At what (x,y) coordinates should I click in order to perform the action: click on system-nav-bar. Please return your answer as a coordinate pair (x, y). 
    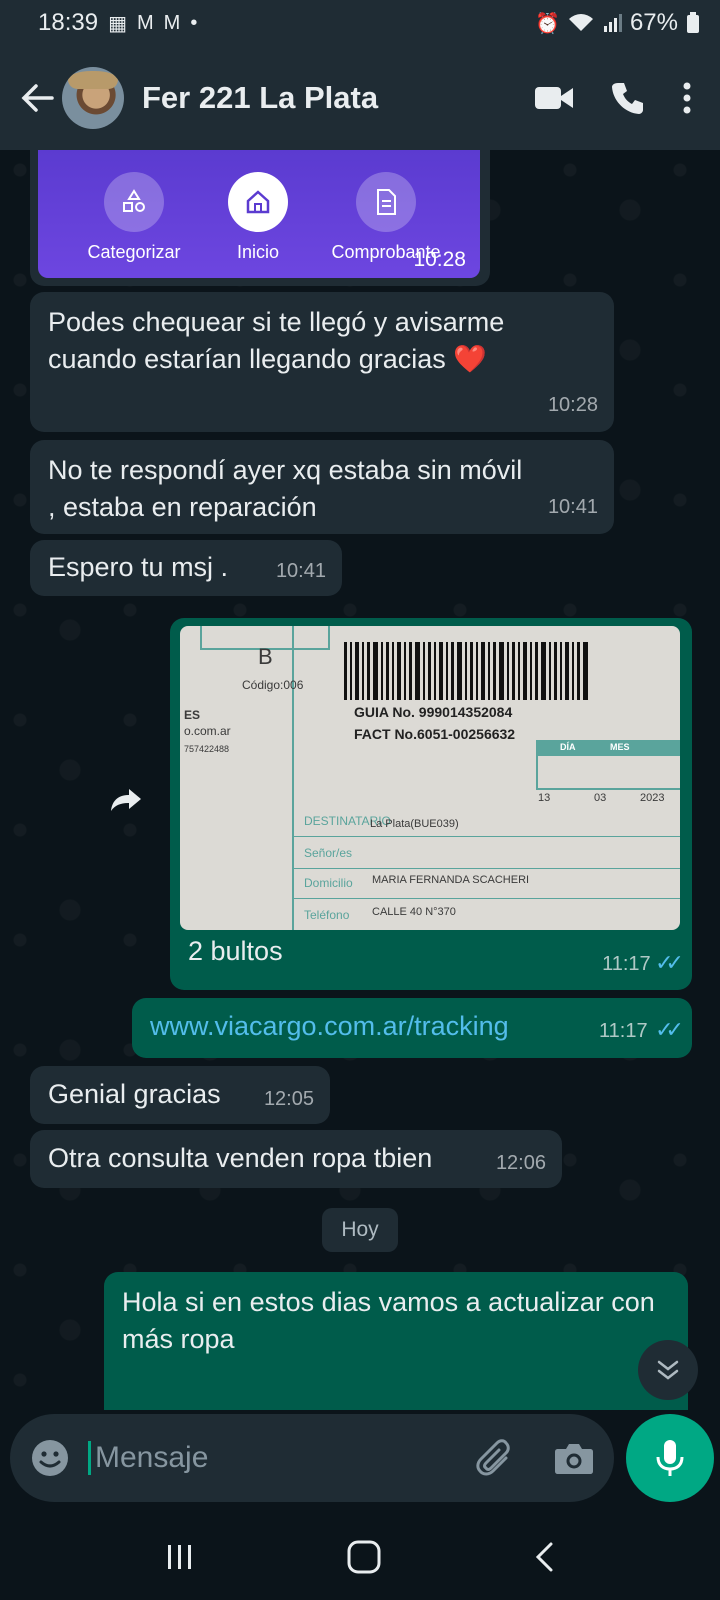
    Looking at the image, I should click on (360, 1557).